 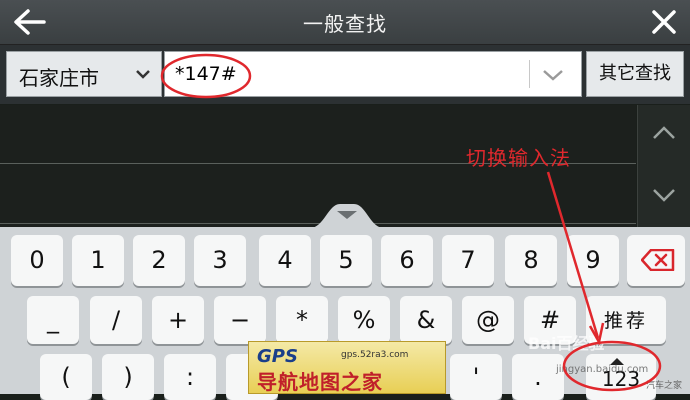 What do you see at coordinates (364, 320) in the screenshot?
I see `key-percent: %` at bounding box center [364, 320].